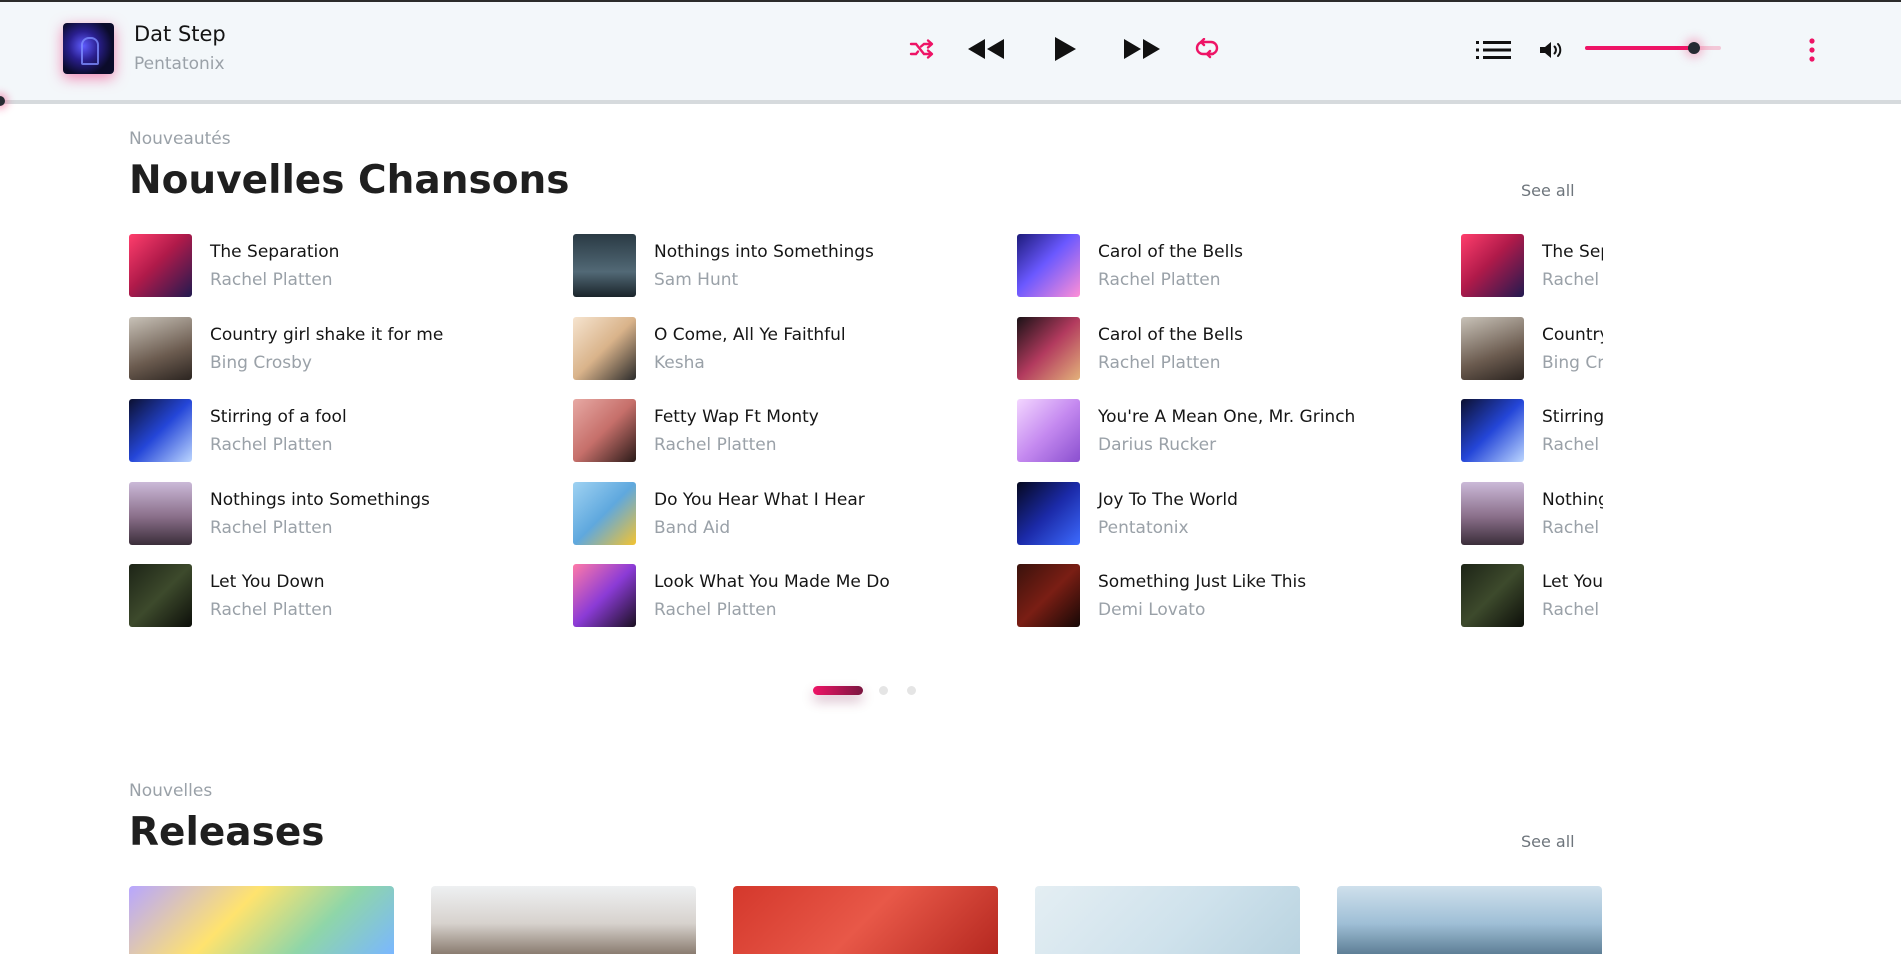  I want to click on volume-slider-fill, so click(1639, 48).